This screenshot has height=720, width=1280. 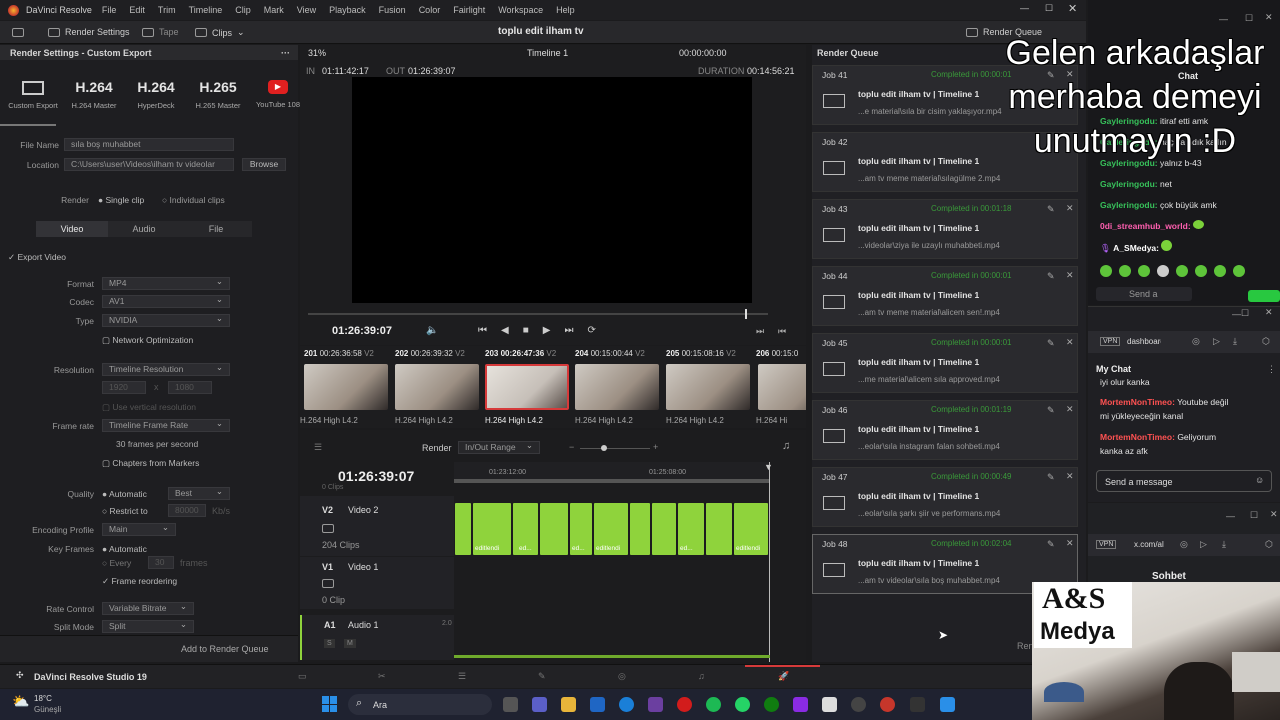 What do you see at coordinates (1051, 477) in the screenshot?
I see `edit-icon: ✎` at bounding box center [1051, 477].